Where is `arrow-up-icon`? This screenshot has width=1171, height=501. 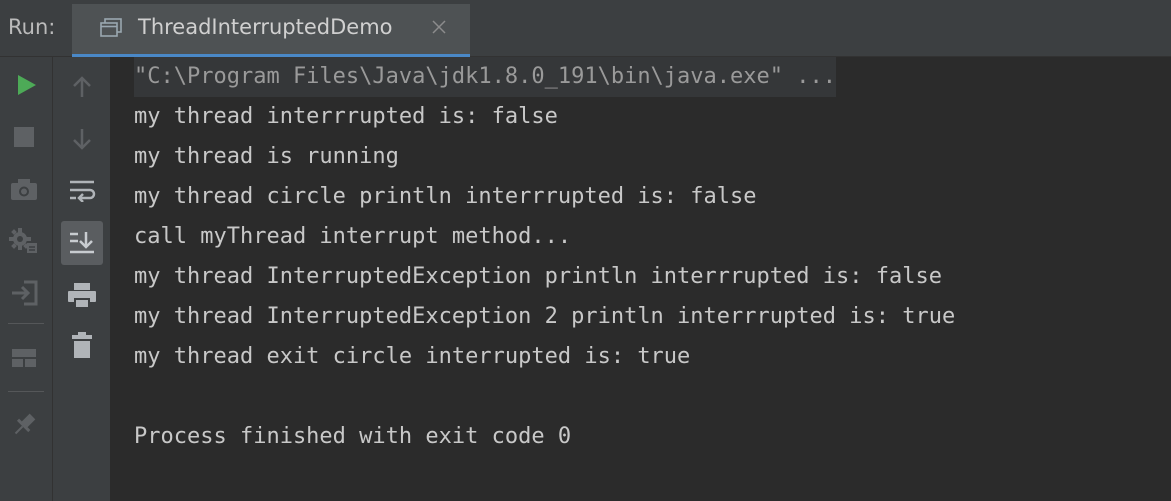
arrow-up-icon is located at coordinates (82, 86).